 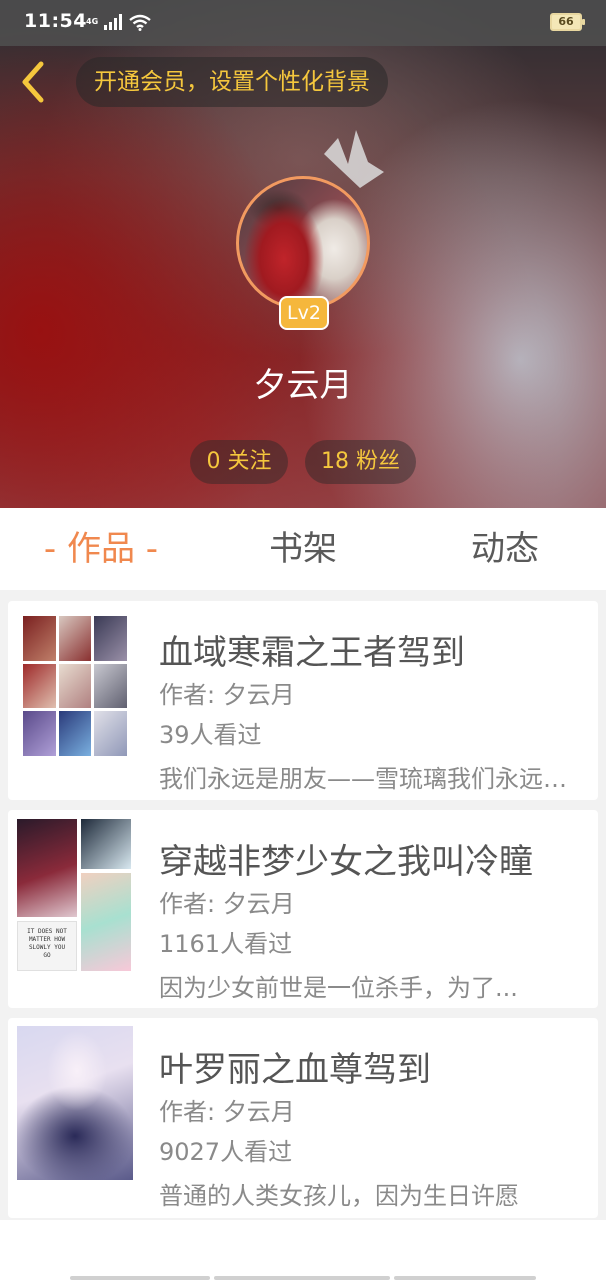 What do you see at coordinates (101, 549) in the screenshot?
I see `tab-works: - 作品 -` at bounding box center [101, 549].